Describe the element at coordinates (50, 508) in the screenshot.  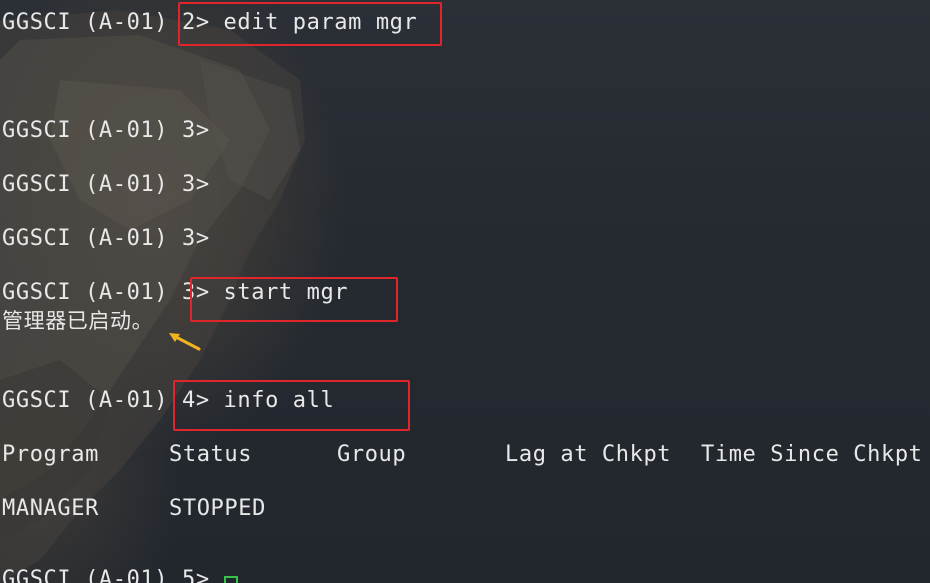
I see `table-cell-program: MANAGER` at that location.